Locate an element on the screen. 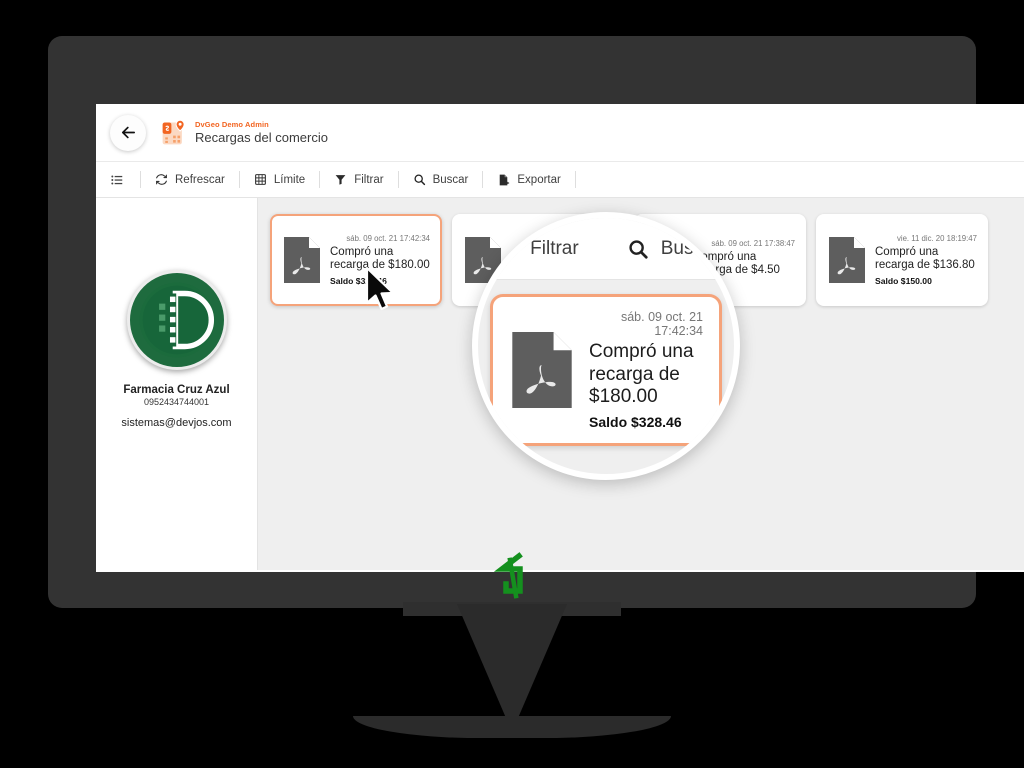  magnified-buscar-button: Buscar is located at coordinates (670, 248).